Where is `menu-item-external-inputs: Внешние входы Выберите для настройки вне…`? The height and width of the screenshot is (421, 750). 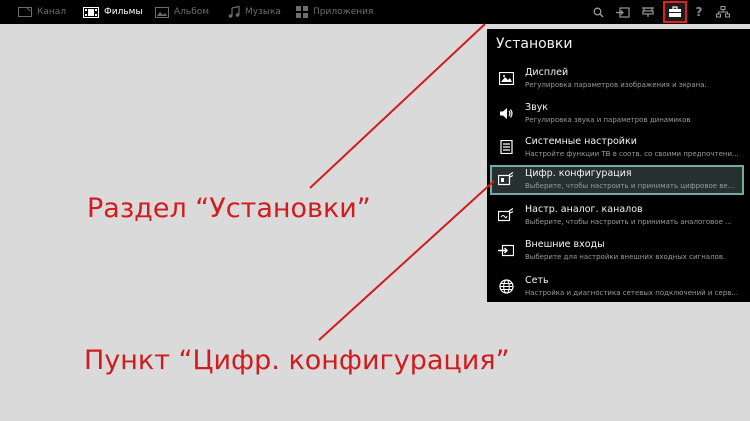
menu-item-external-inputs: Внешние входы Выберите для настройки вне… is located at coordinates (617, 251).